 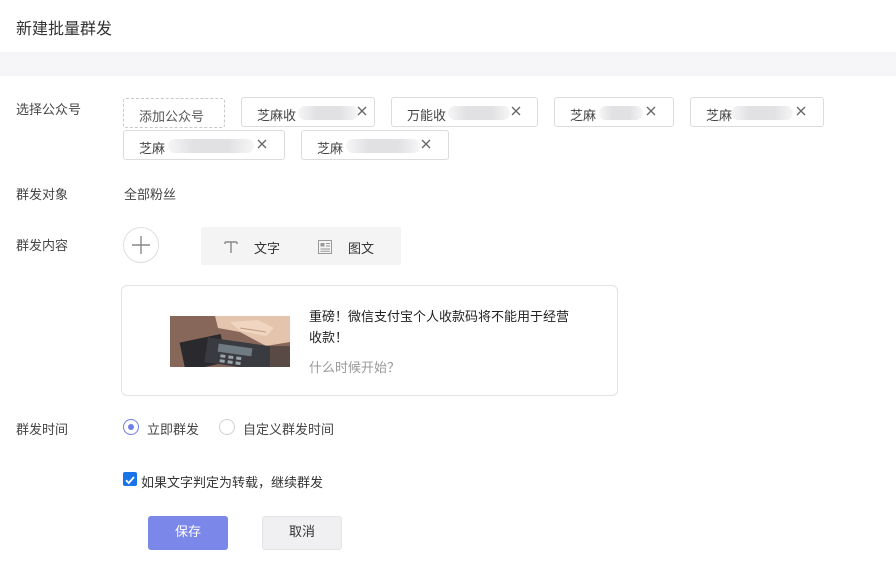 I want to click on page-header: 新建批量群发, so click(x=448, y=26).